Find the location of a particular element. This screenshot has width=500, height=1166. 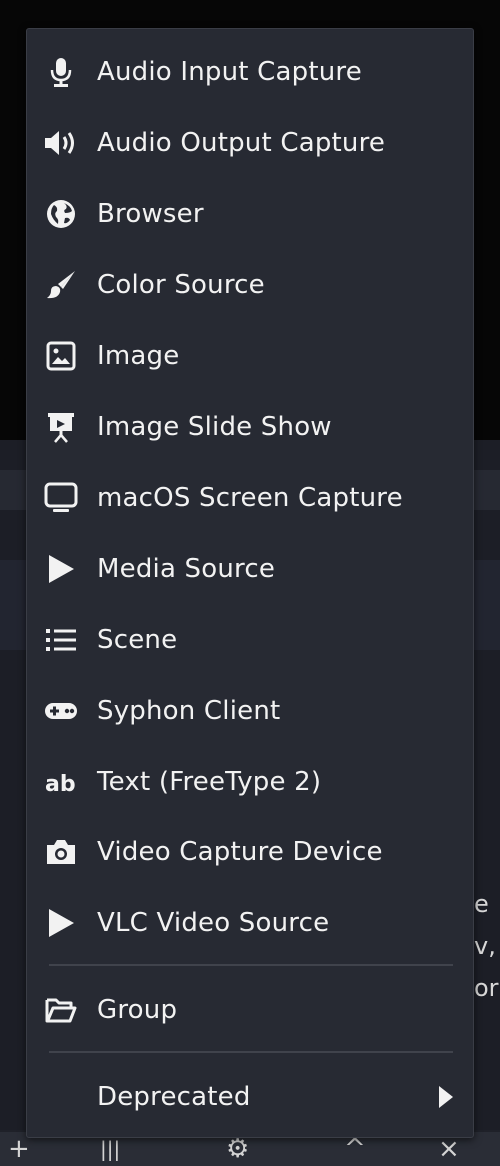

menu-item-label: macOS Screen Capture is located at coordinates (250, 498).